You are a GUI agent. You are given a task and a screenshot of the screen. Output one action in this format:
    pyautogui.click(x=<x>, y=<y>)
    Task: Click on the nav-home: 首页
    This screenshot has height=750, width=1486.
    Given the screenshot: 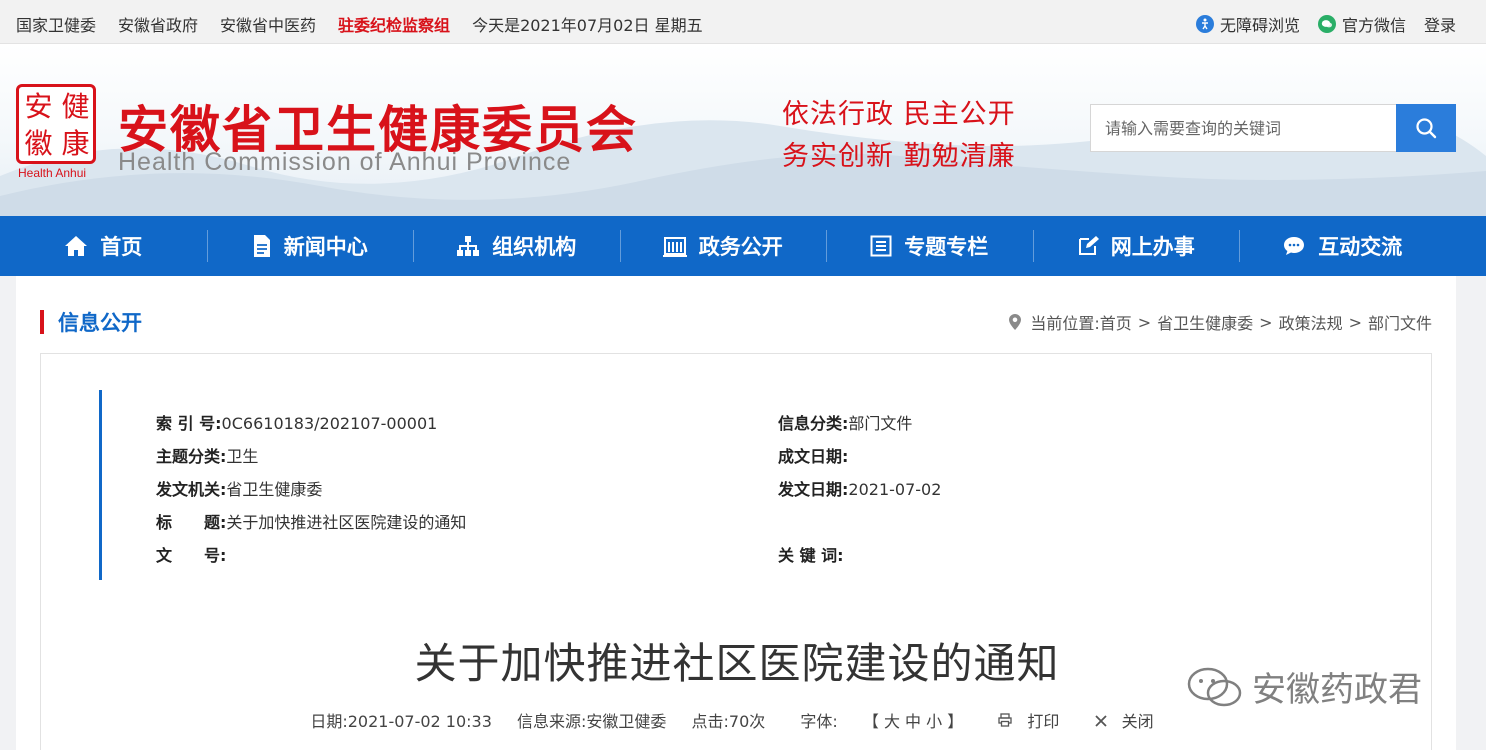 What is the action you would take?
    pyautogui.click(x=103, y=246)
    